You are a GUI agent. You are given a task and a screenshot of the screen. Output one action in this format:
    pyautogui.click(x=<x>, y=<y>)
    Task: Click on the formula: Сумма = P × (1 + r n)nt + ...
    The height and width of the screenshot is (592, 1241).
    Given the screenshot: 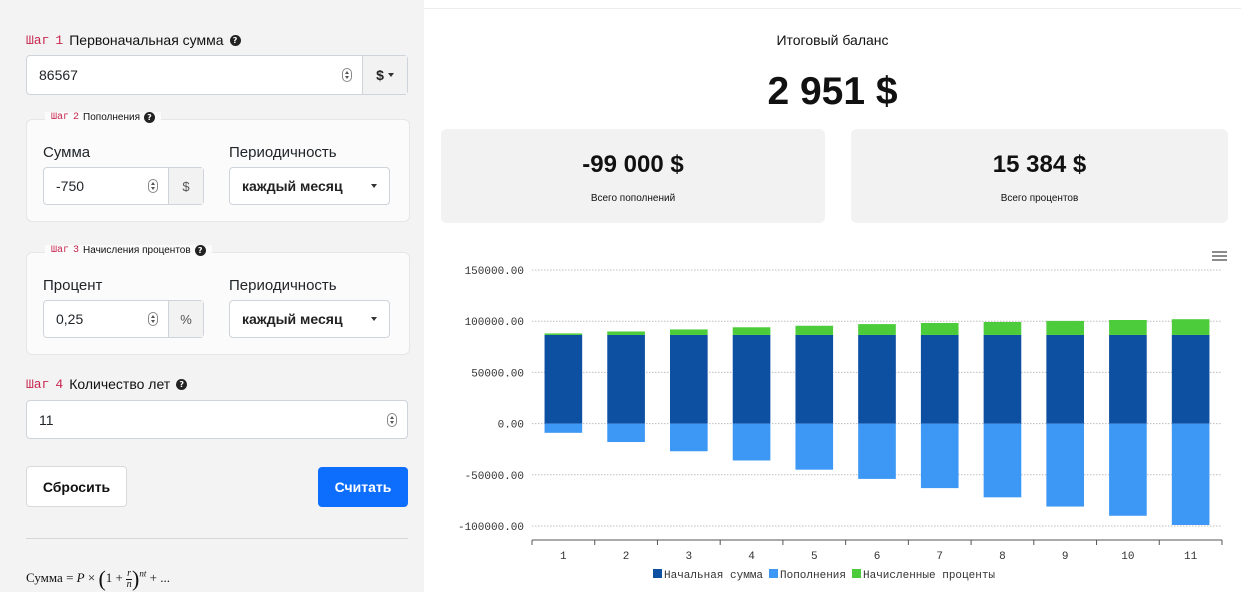 What is the action you would take?
    pyautogui.click(x=98, y=578)
    